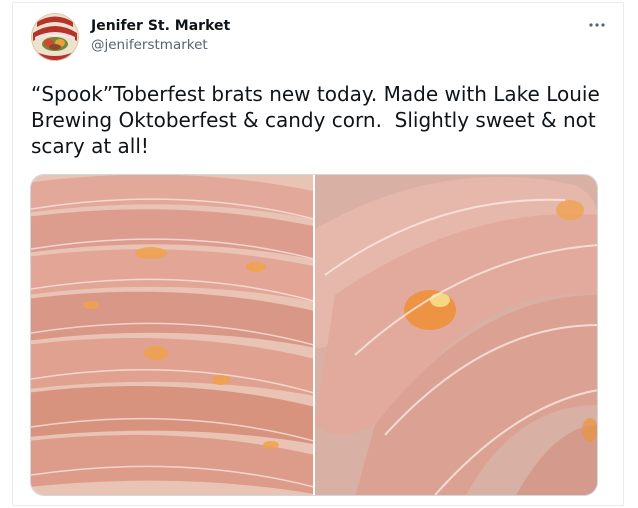 The height and width of the screenshot is (508, 638). I want to click on more-horizontal-icon, so click(597, 25).